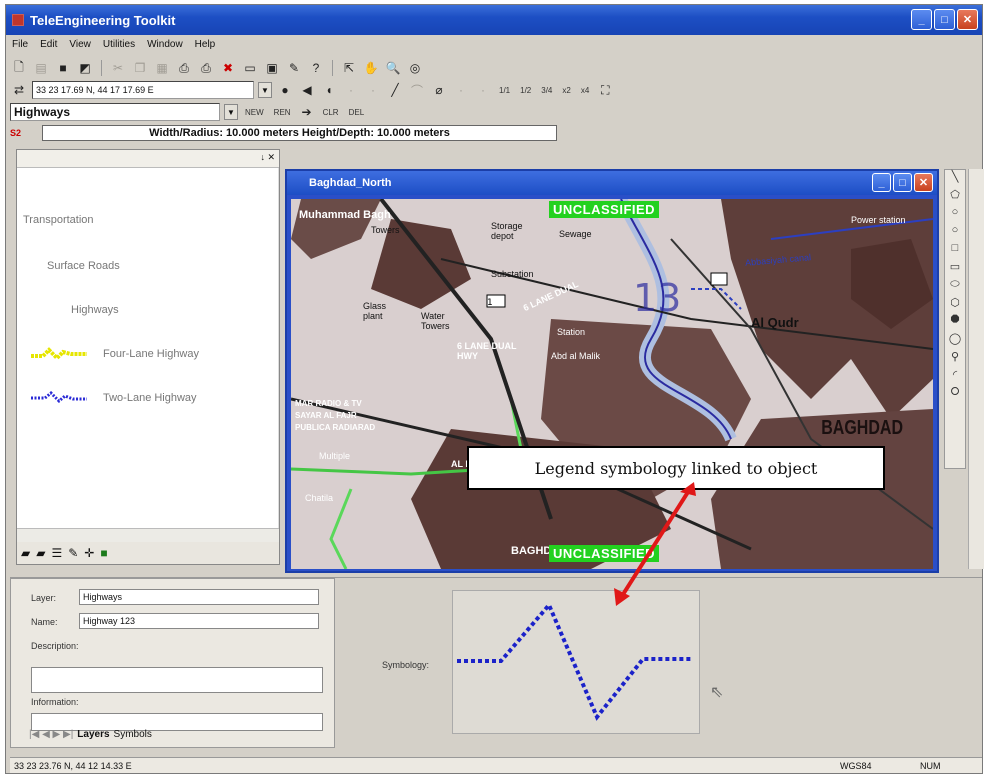  Describe the element at coordinates (83, 266) in the screenshot. I see `tree-node-surface-roads: Surface Roads` at that location.